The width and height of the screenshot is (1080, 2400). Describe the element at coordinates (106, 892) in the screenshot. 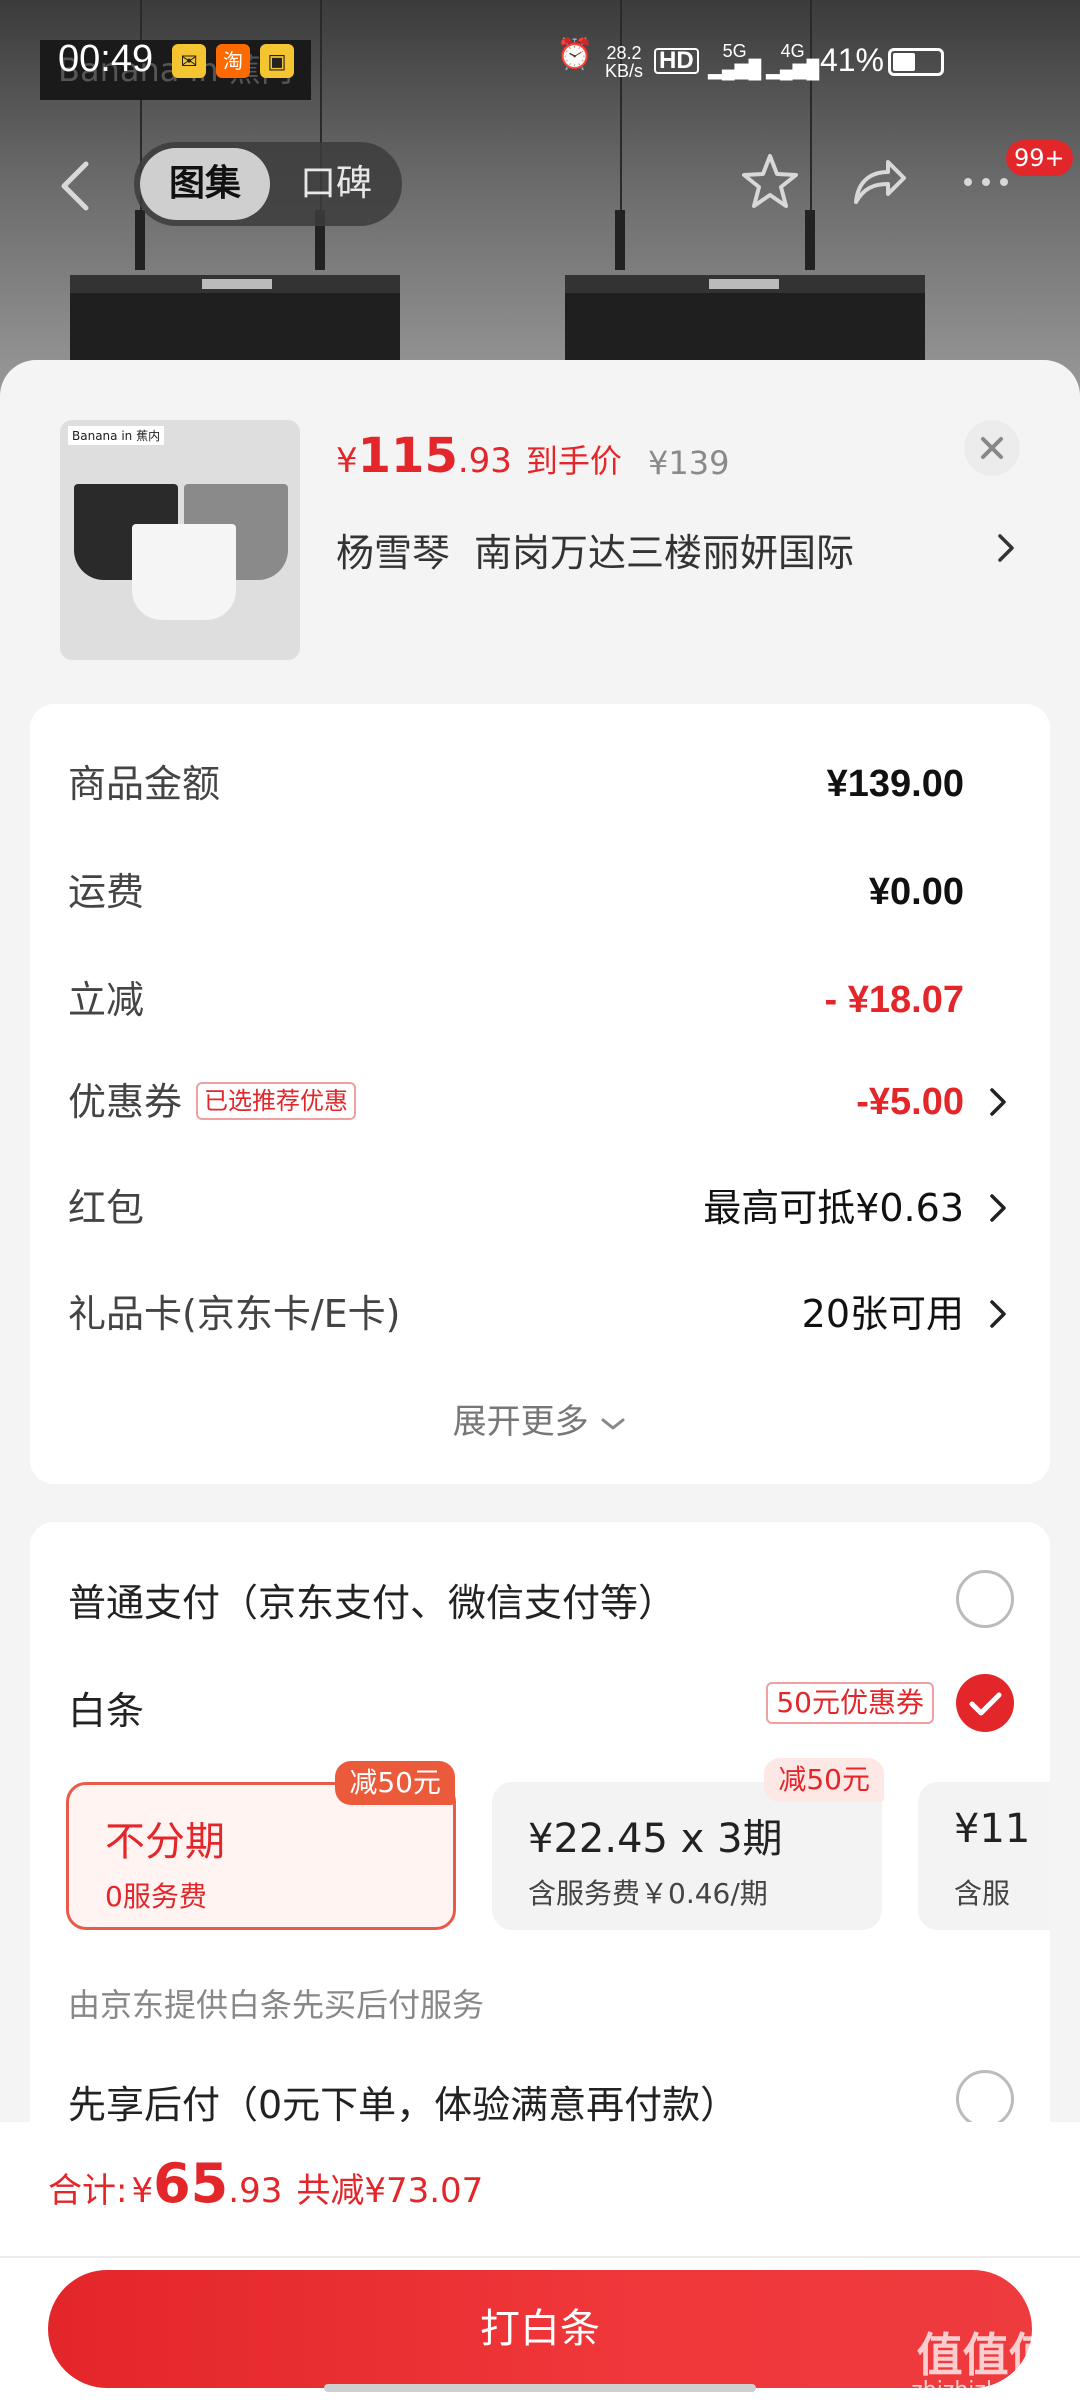

I see `summary-label: 运费` at that location.